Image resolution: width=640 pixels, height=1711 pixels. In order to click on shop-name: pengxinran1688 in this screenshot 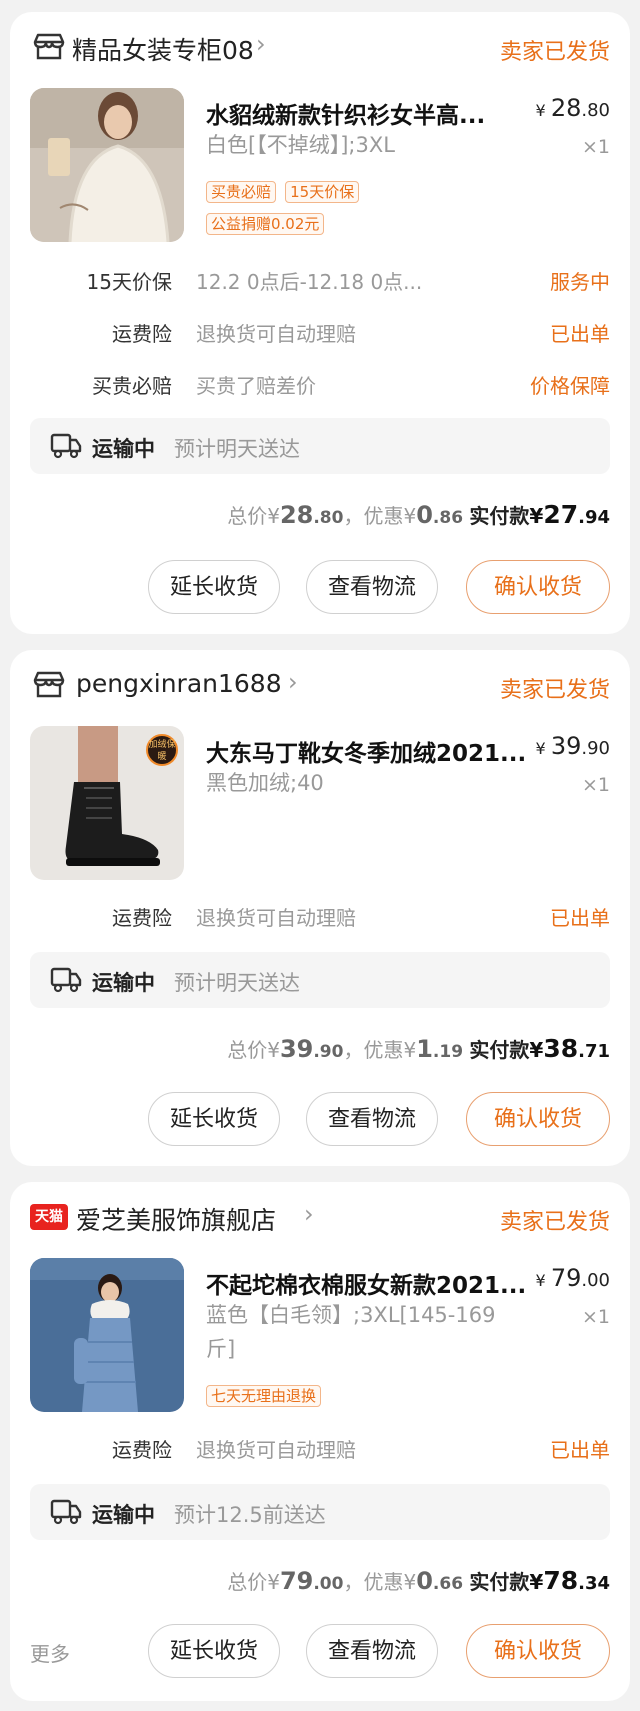, I will do `click(179, 683)`.